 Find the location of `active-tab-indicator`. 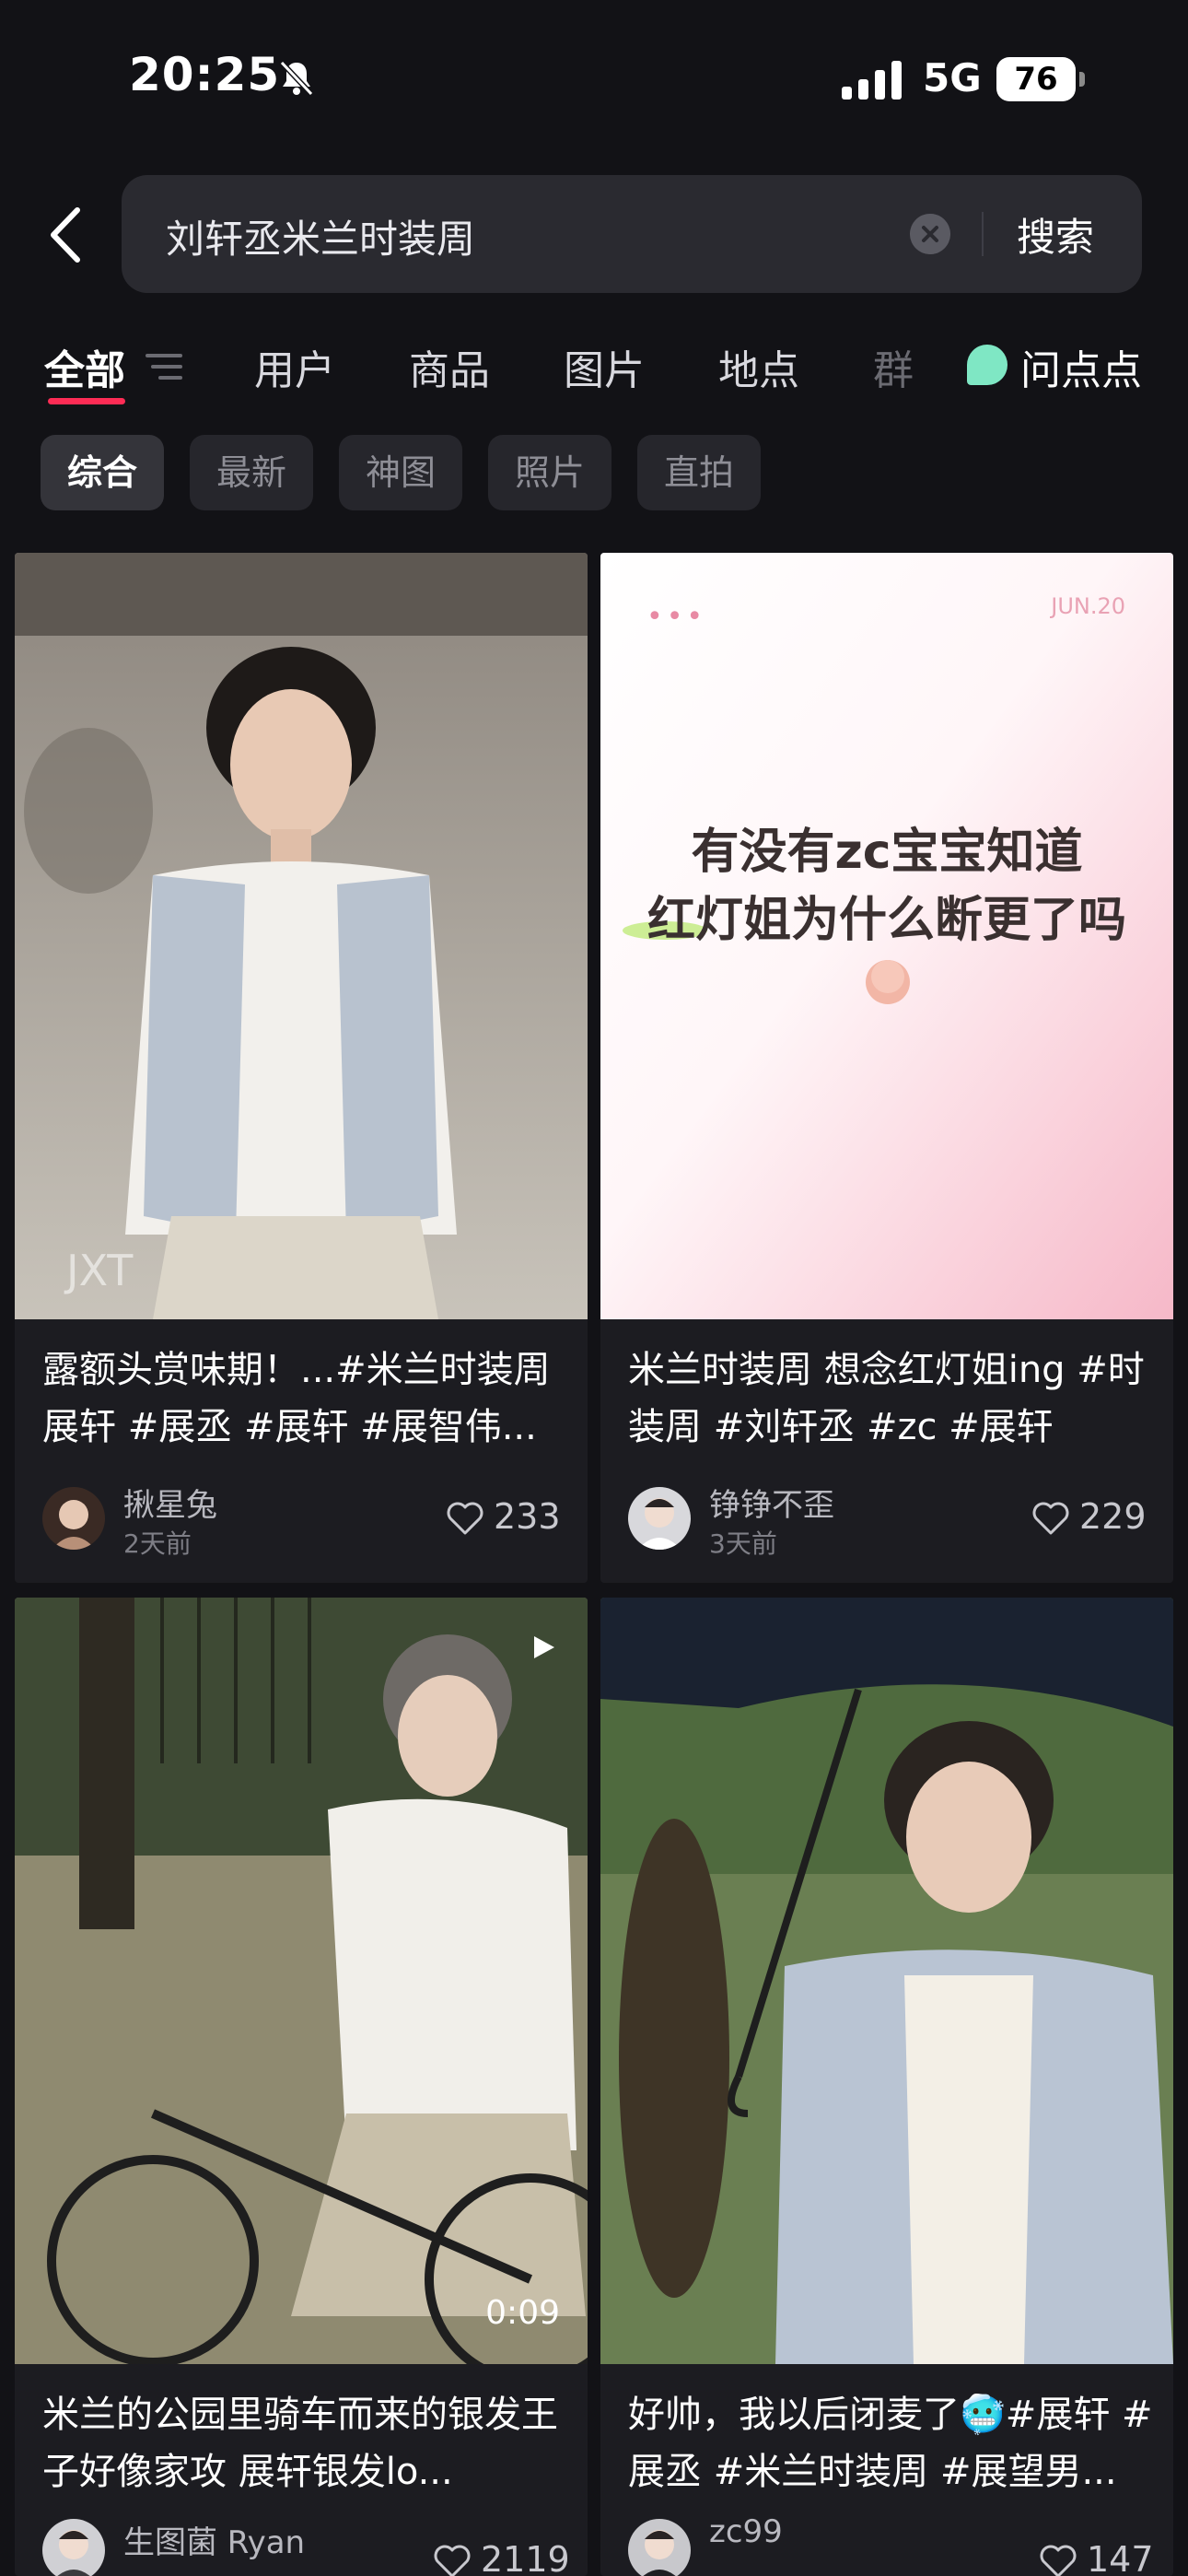

active-tab-indicator is located at coordinates (86, 401).